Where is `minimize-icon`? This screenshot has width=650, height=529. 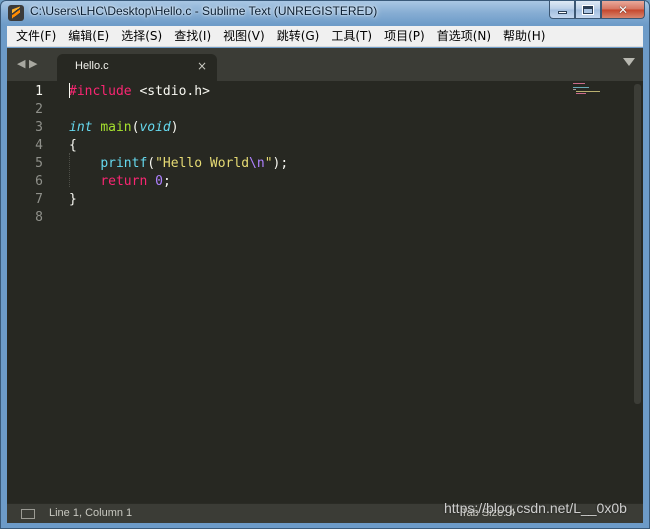
minimize-icon is located at coordinates (562, 12).